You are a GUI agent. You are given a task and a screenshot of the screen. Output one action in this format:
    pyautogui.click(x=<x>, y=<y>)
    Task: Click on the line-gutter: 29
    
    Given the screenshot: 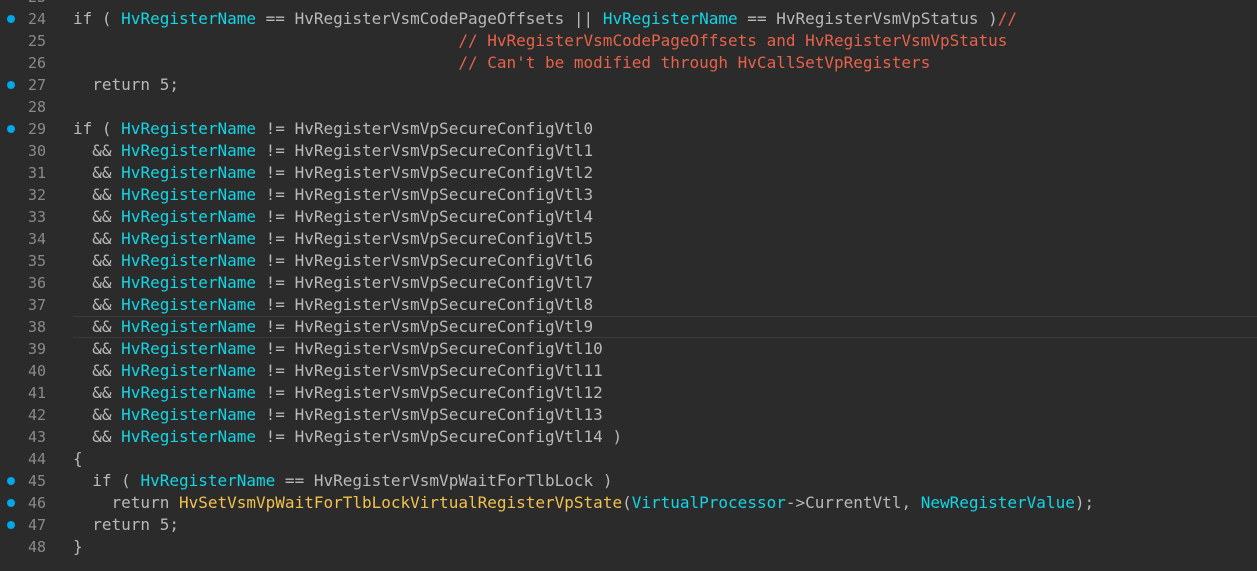 What is the action you would take?
    pyautogui.click(x=27, y=129)
    